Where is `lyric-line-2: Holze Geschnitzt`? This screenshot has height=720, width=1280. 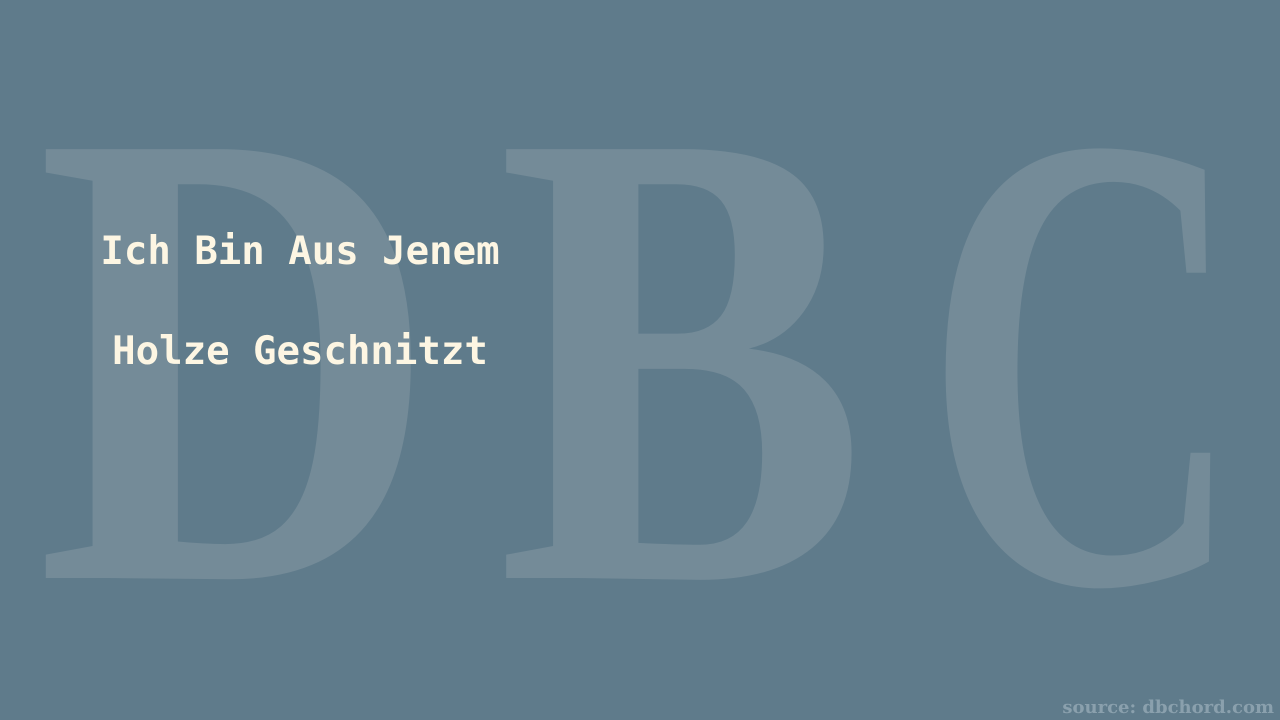 lyric-line-2: Holze Geschnitzt is located at coordinates (300, 351).